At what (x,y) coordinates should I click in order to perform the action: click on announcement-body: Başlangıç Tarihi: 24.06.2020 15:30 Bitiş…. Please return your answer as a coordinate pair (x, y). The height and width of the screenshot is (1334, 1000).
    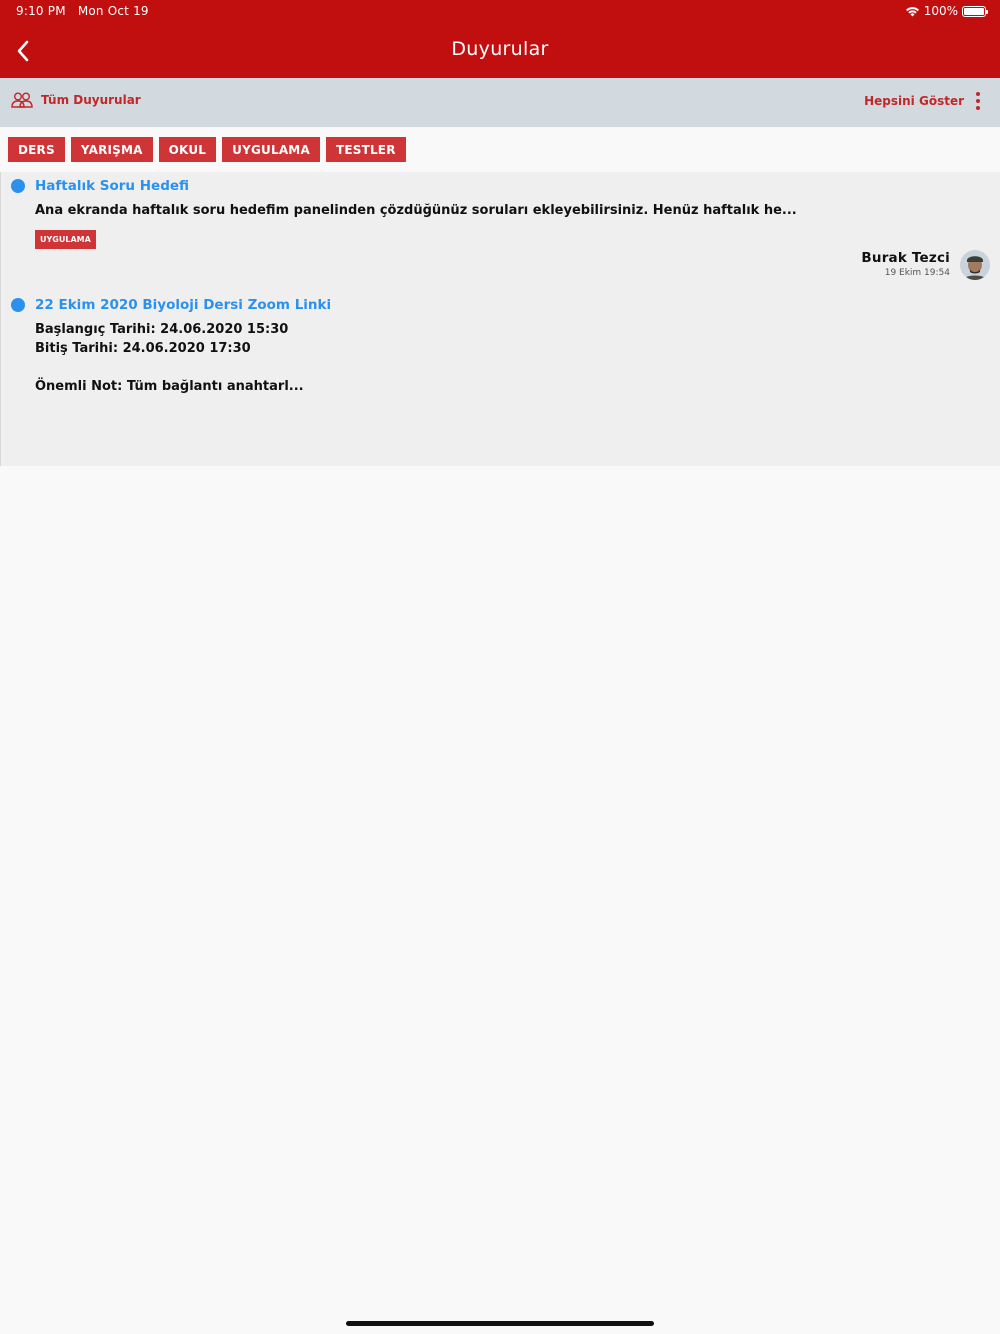
    Looking at the image, I should click on (169, 358).